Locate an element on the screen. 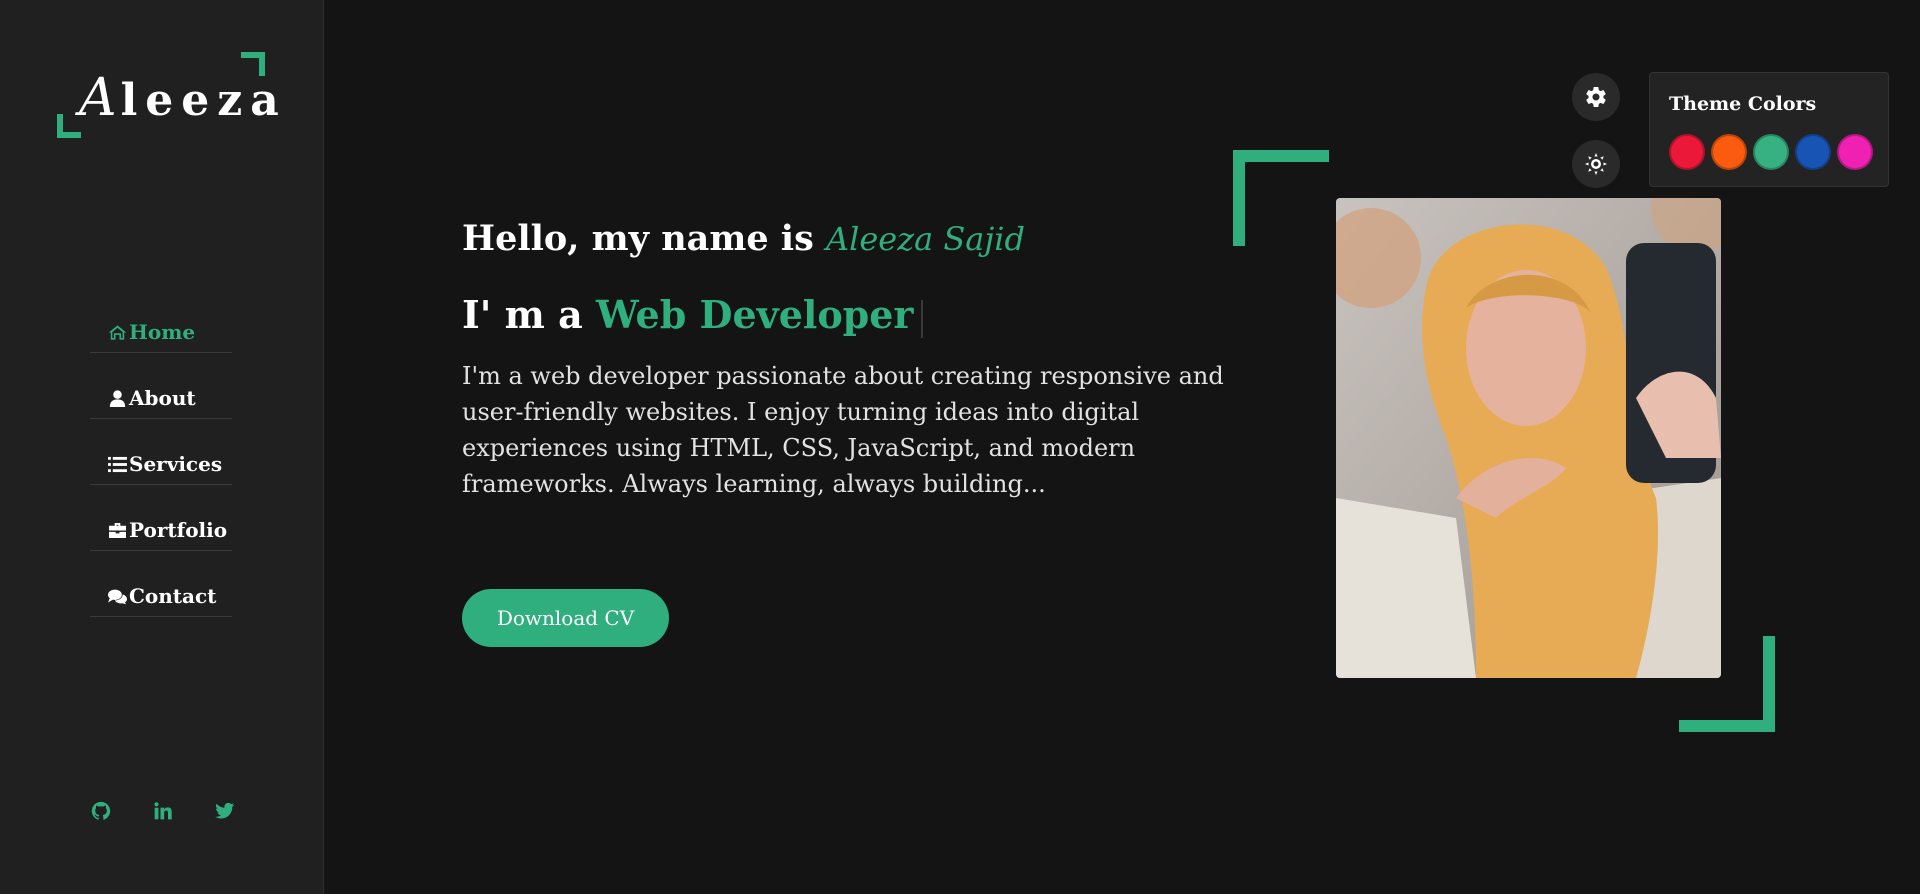  nav-item-about: About is located at coordinates (161, 398).